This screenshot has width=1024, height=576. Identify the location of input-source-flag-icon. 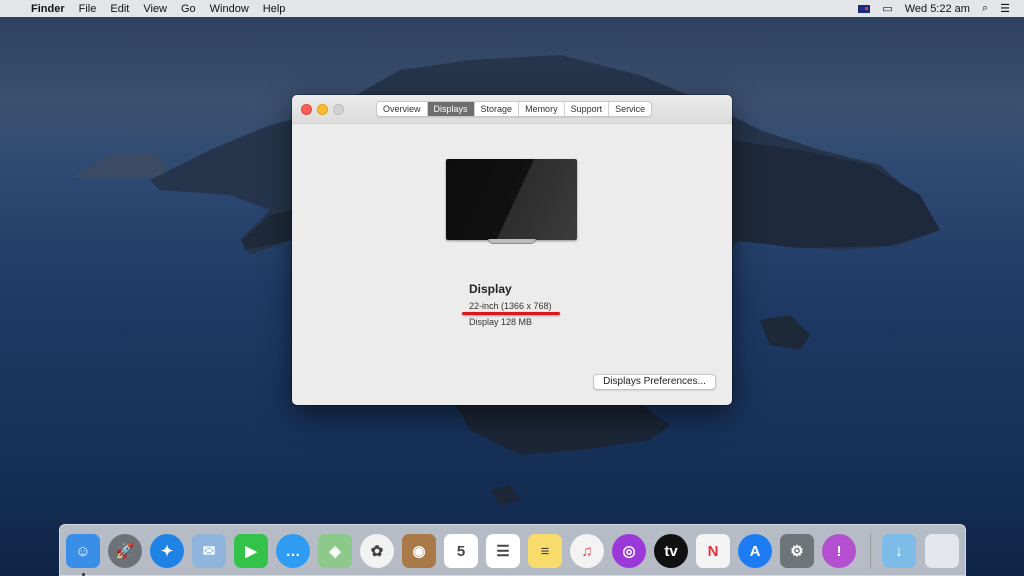
(864, 8).